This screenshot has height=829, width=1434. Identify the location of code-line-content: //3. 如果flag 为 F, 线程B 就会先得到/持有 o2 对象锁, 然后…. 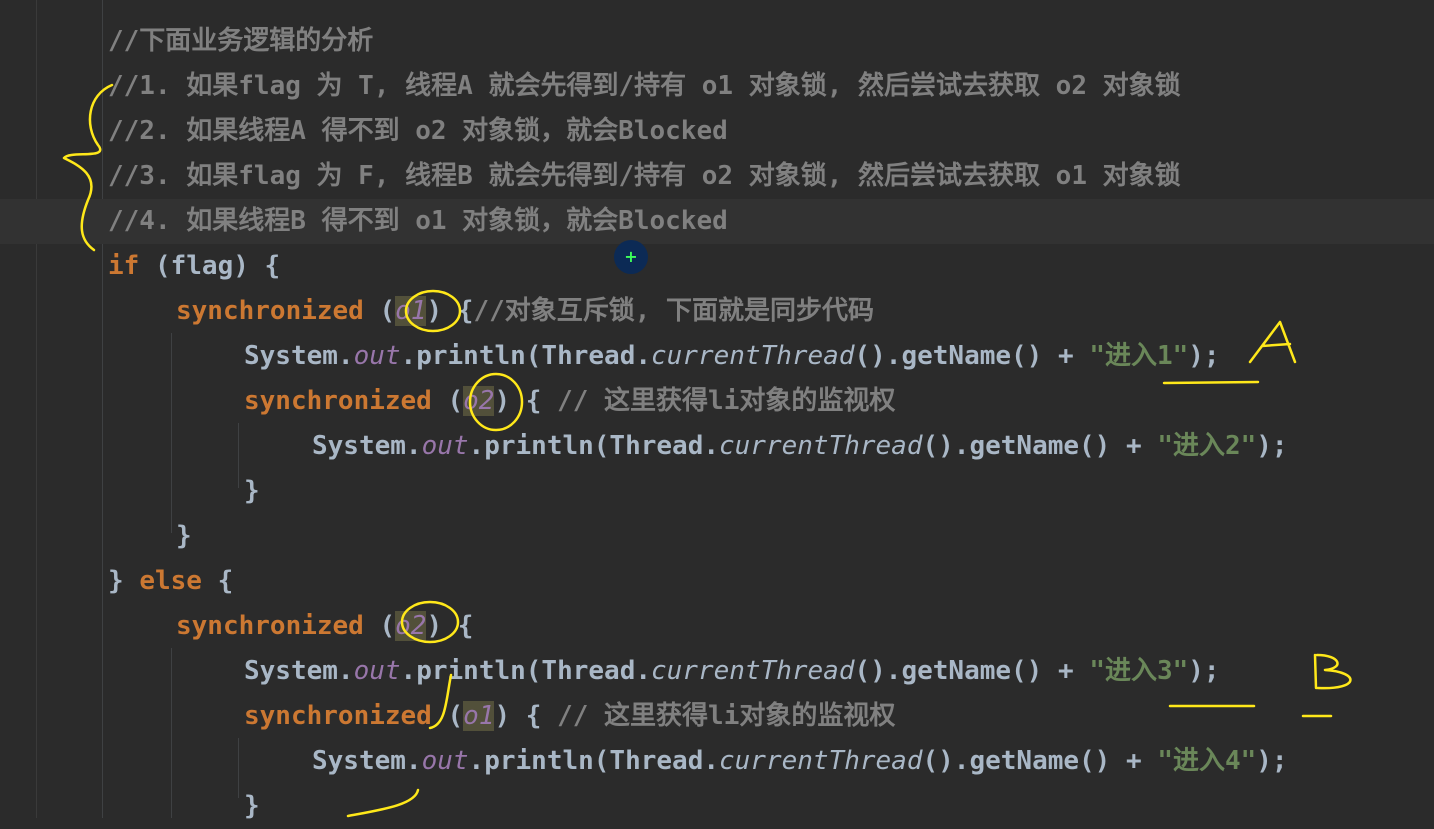
(644, 176).